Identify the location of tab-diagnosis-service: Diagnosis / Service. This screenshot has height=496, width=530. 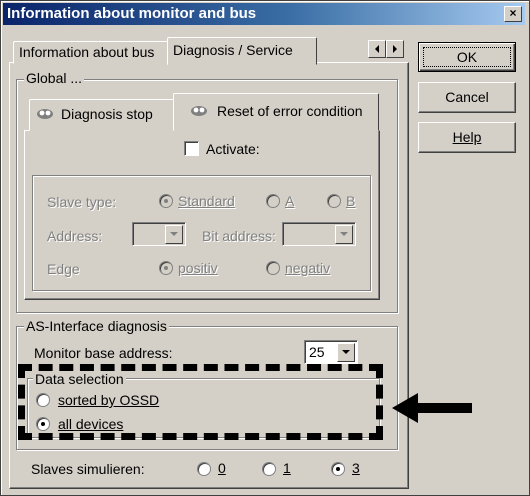
(242, 51).